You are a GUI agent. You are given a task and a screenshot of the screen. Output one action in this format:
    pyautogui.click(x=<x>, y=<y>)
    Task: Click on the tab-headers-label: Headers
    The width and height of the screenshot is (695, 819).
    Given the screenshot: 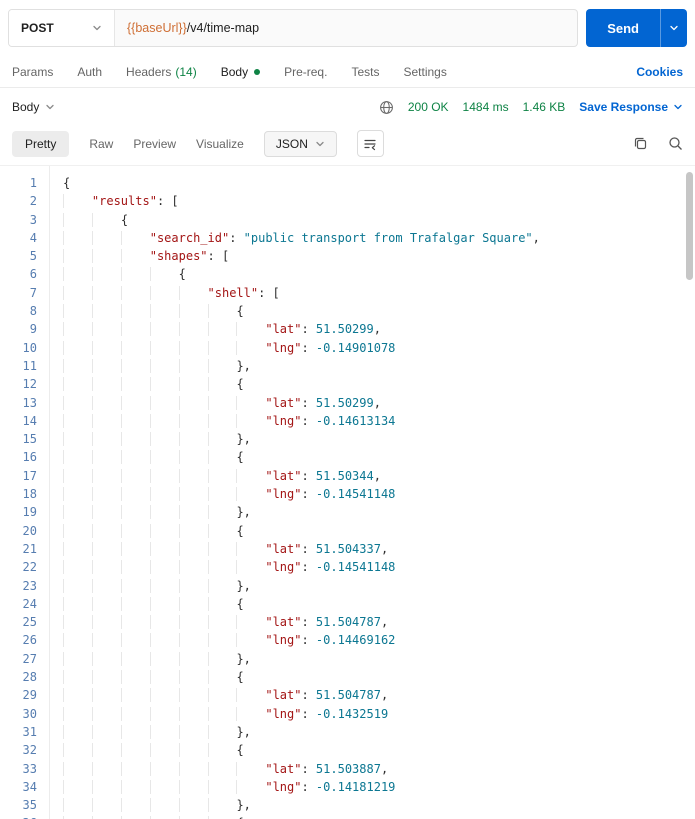 What is the action you would take?
    pyautogui.click(x=149, y=71)
    